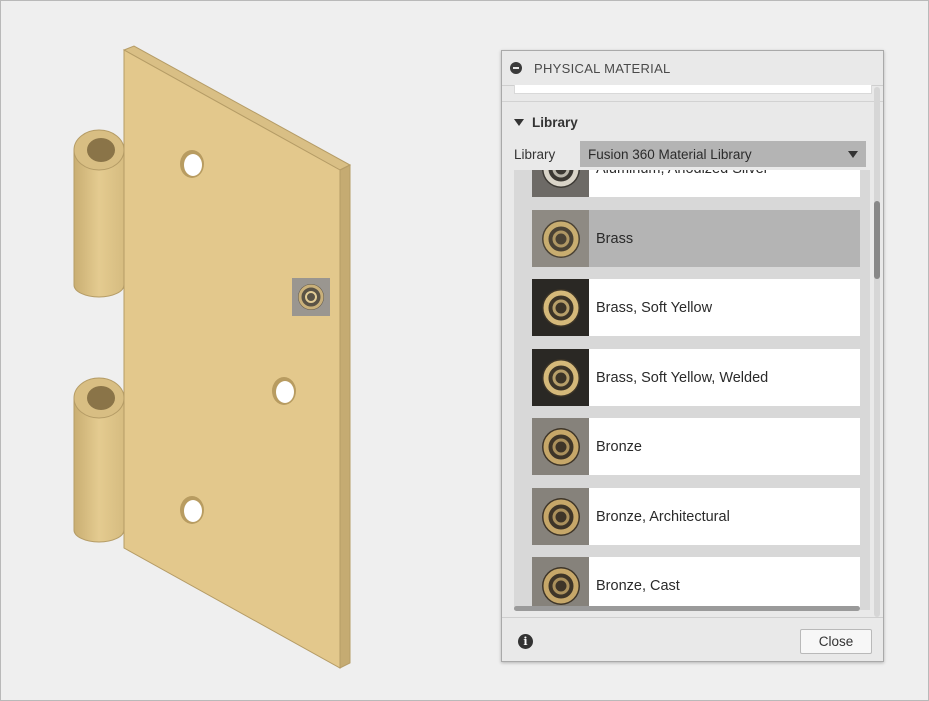 The height and width of the screenshot is (701, 929). Describe the element at coordinates (877, 352) in the screenshot. I see `vertical-scrollbar-track` at that location.